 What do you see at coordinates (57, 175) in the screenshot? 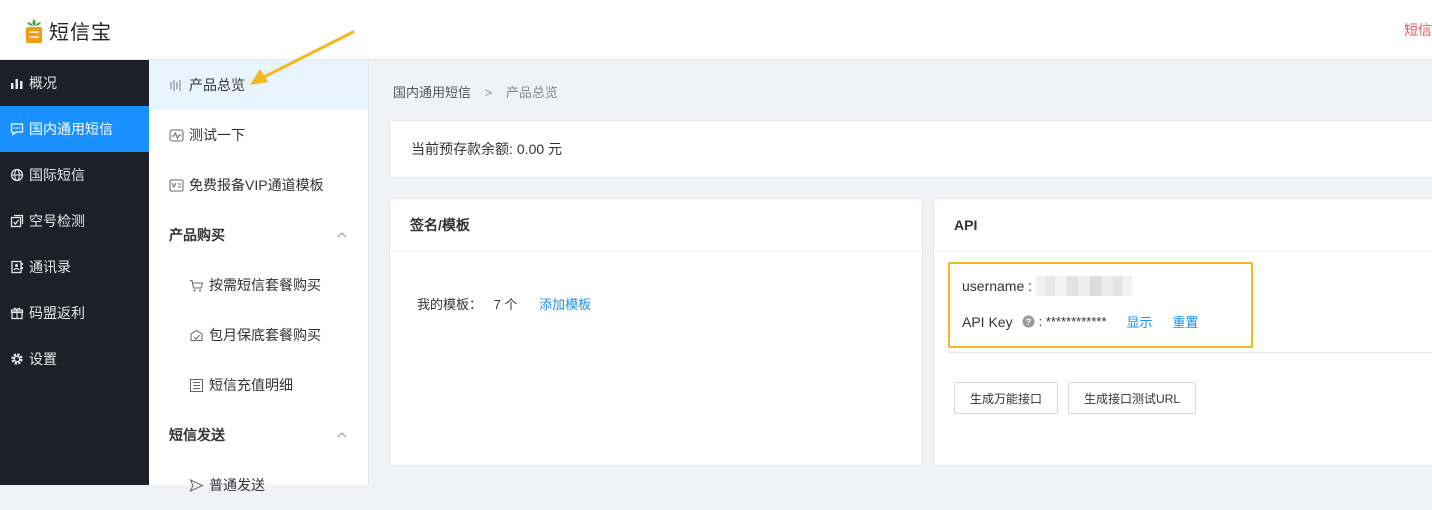
I see `nav-label: 国际短信` at bounding box center [57, 175].